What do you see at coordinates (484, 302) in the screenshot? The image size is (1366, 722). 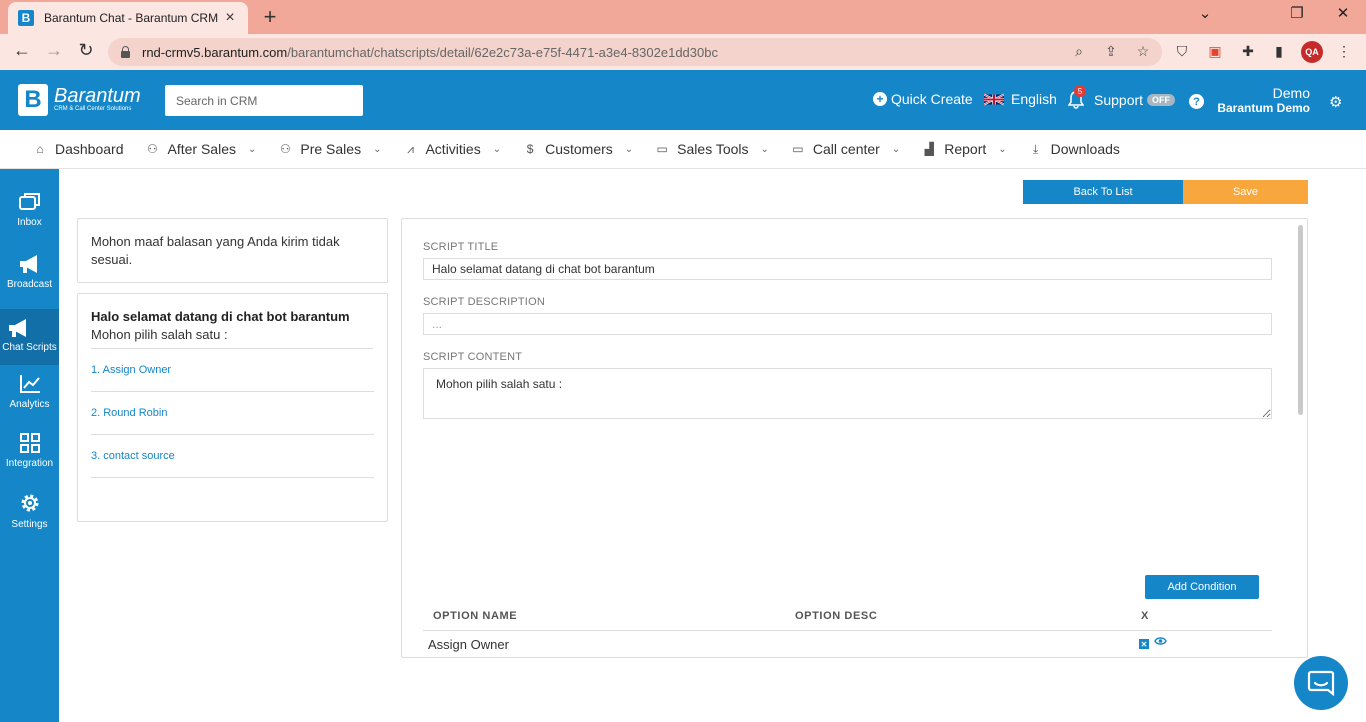 I see `script-description-label: SCRIPT DESCRIPTION` at bounding box center [484, 302].